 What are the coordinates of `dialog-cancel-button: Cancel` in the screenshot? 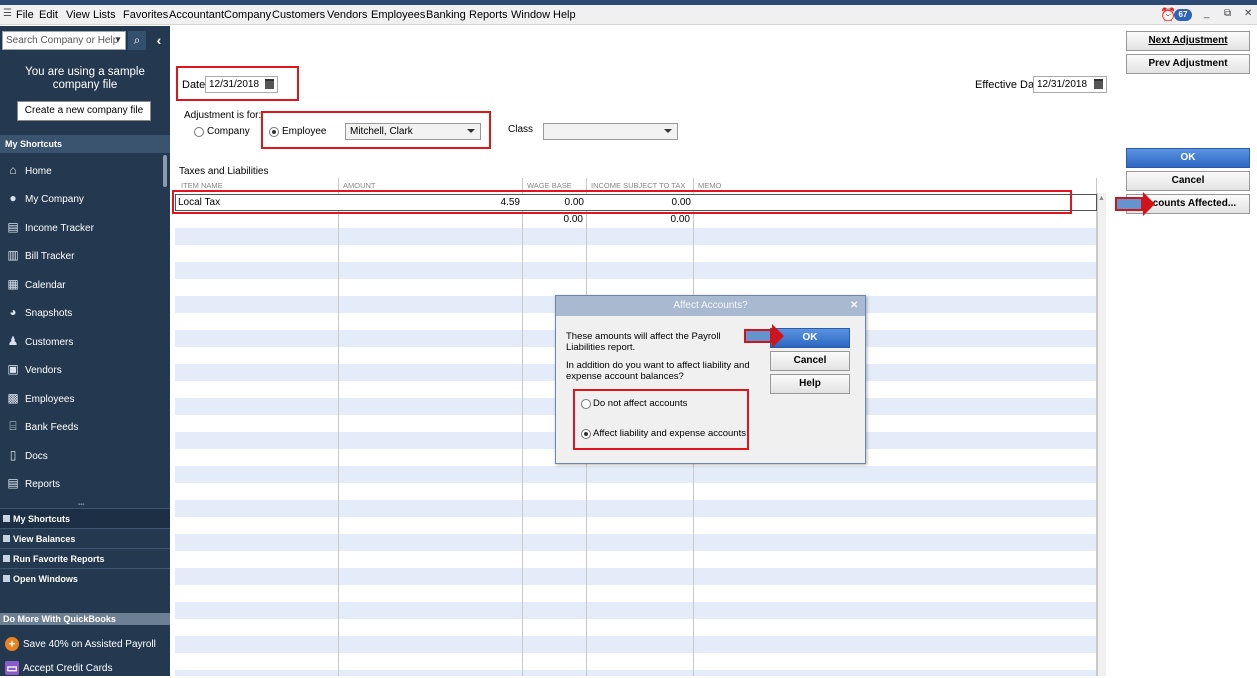 It's located at (810, 361).